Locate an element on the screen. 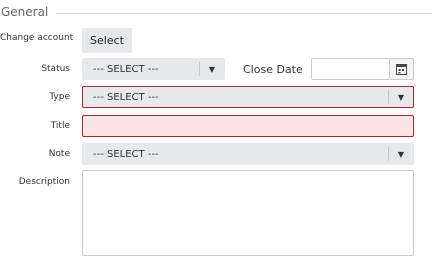  status-select-value: --- SELECT --- is located at coordinates (126, 69).